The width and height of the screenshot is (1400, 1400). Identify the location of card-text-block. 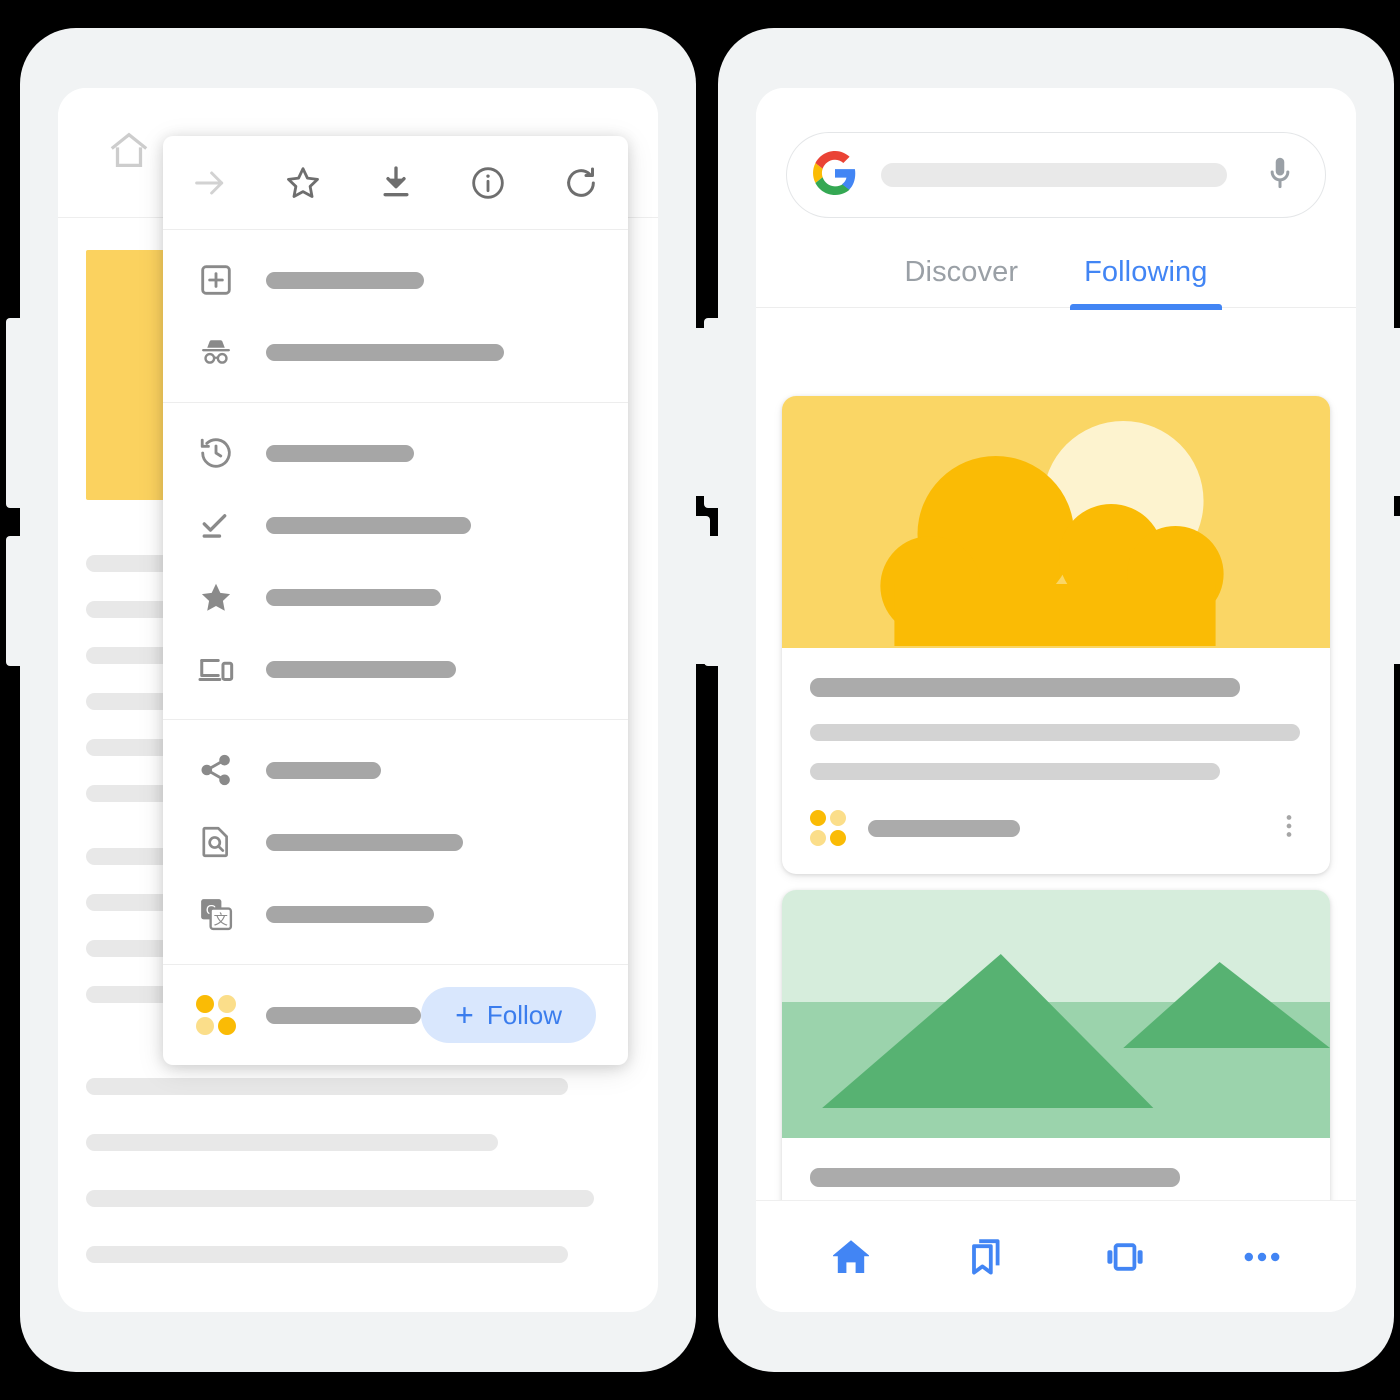
(1056, 726).